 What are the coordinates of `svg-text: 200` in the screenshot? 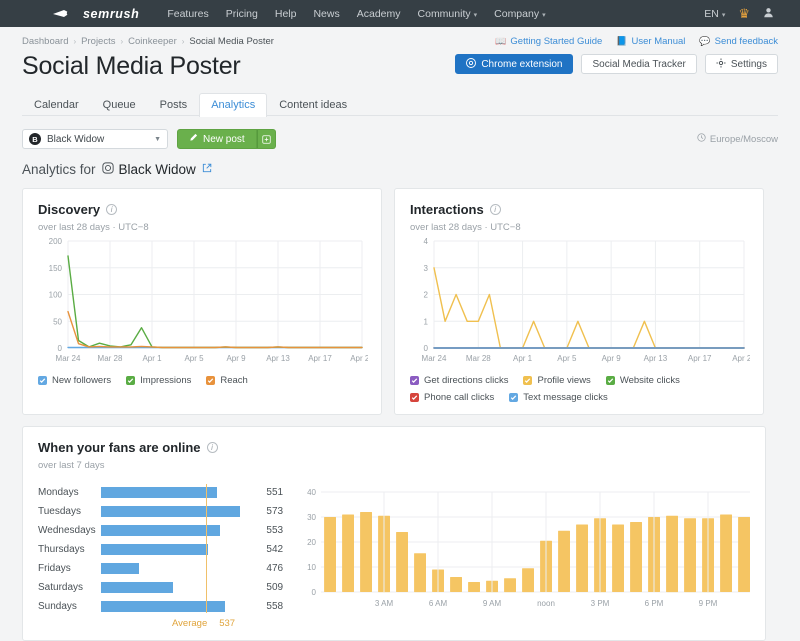 It's located at (56, 241).